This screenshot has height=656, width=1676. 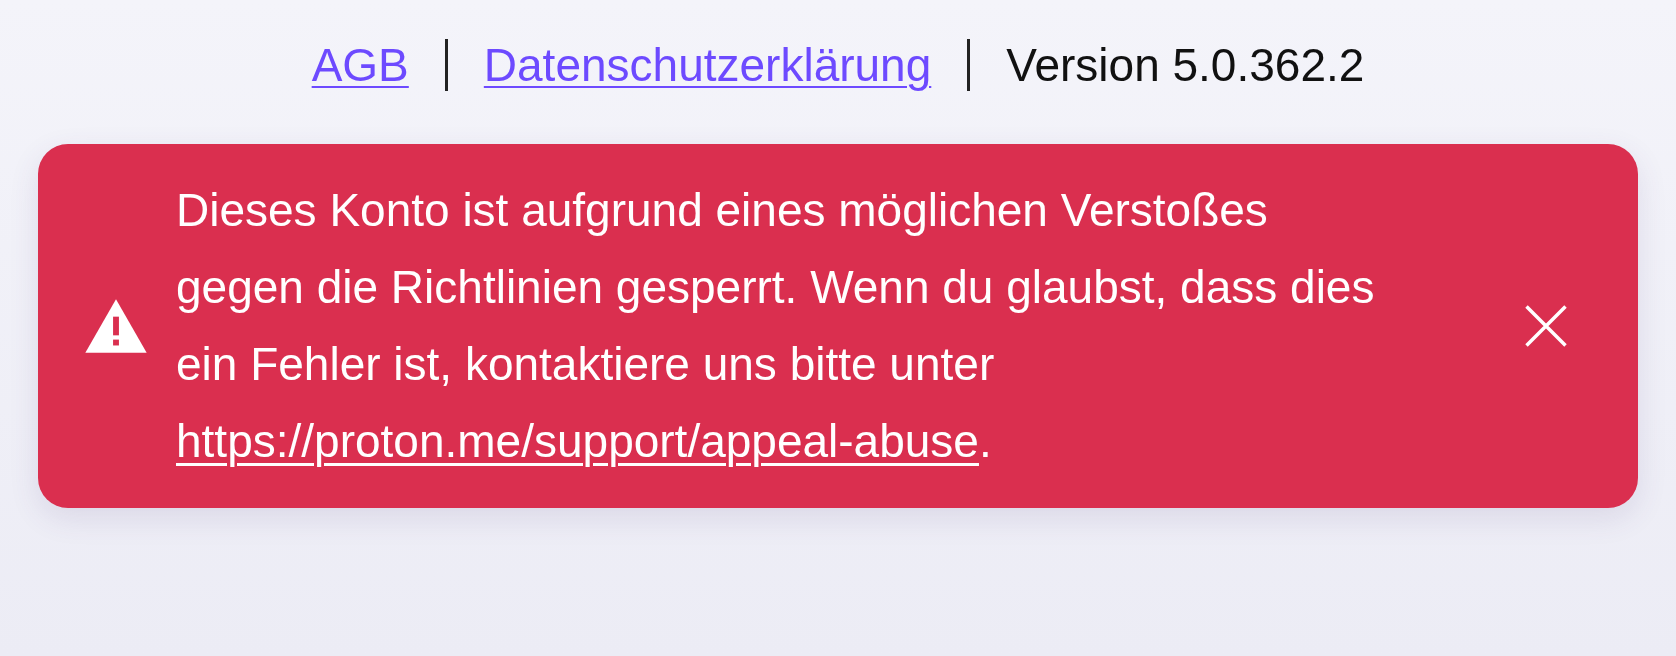 What do you see at coordinates (1185, 65) in the screenshot?
I see `version-text: Version 5.0.362.2` at bounding box center [1185, 65].